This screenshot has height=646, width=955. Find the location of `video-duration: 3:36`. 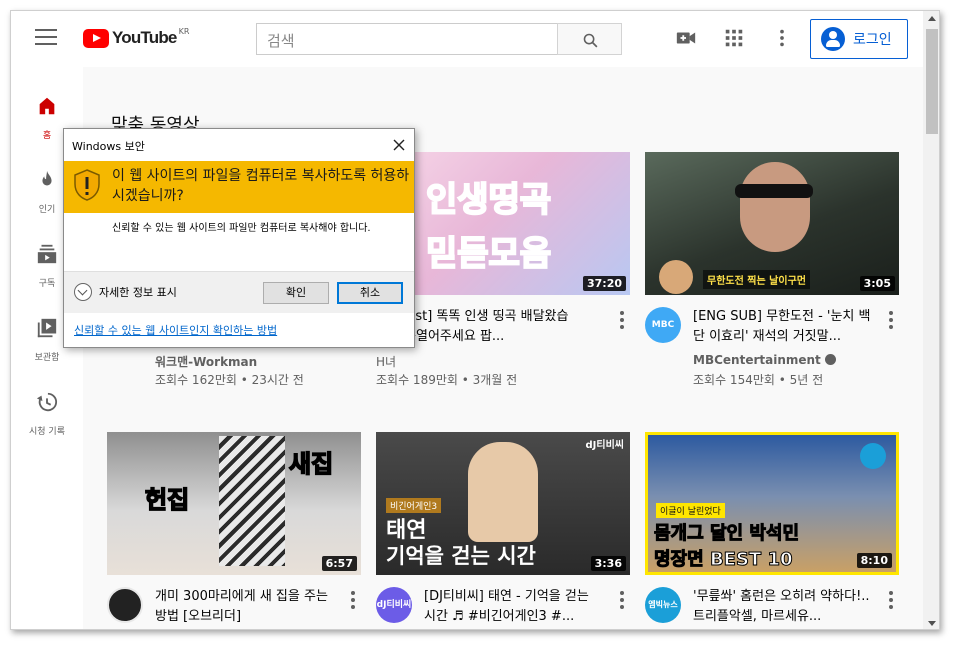

video-duration: 3:36 is located at coordinates (608, 563).